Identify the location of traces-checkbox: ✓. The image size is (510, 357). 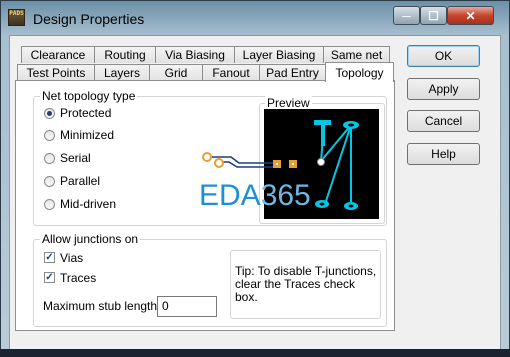
(49, 277).